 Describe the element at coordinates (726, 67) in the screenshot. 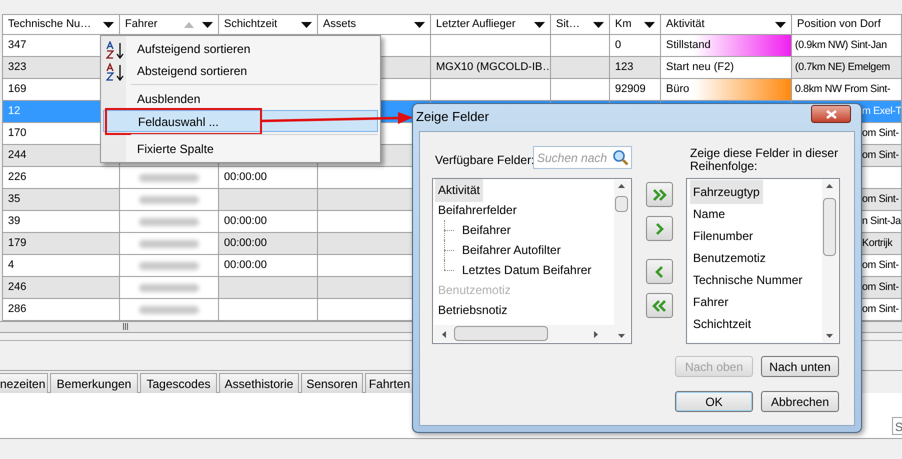

I see `table-cell: Start neu (F2)` at that location.